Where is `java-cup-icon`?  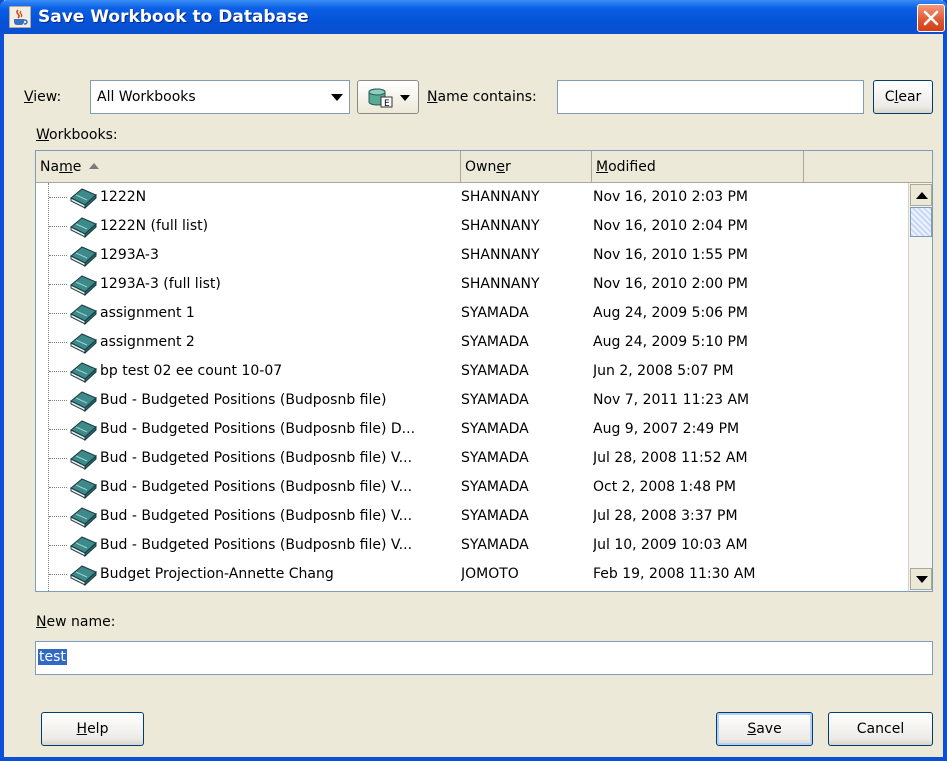
java-cup-icon is located at coordinates (20, 17).